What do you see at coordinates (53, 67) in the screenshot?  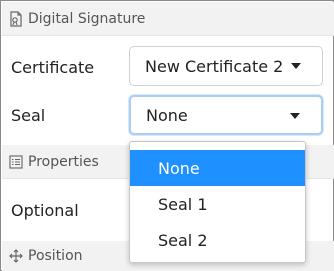 I see `certificate-label: Certificate` at bounding box center [53, 67].